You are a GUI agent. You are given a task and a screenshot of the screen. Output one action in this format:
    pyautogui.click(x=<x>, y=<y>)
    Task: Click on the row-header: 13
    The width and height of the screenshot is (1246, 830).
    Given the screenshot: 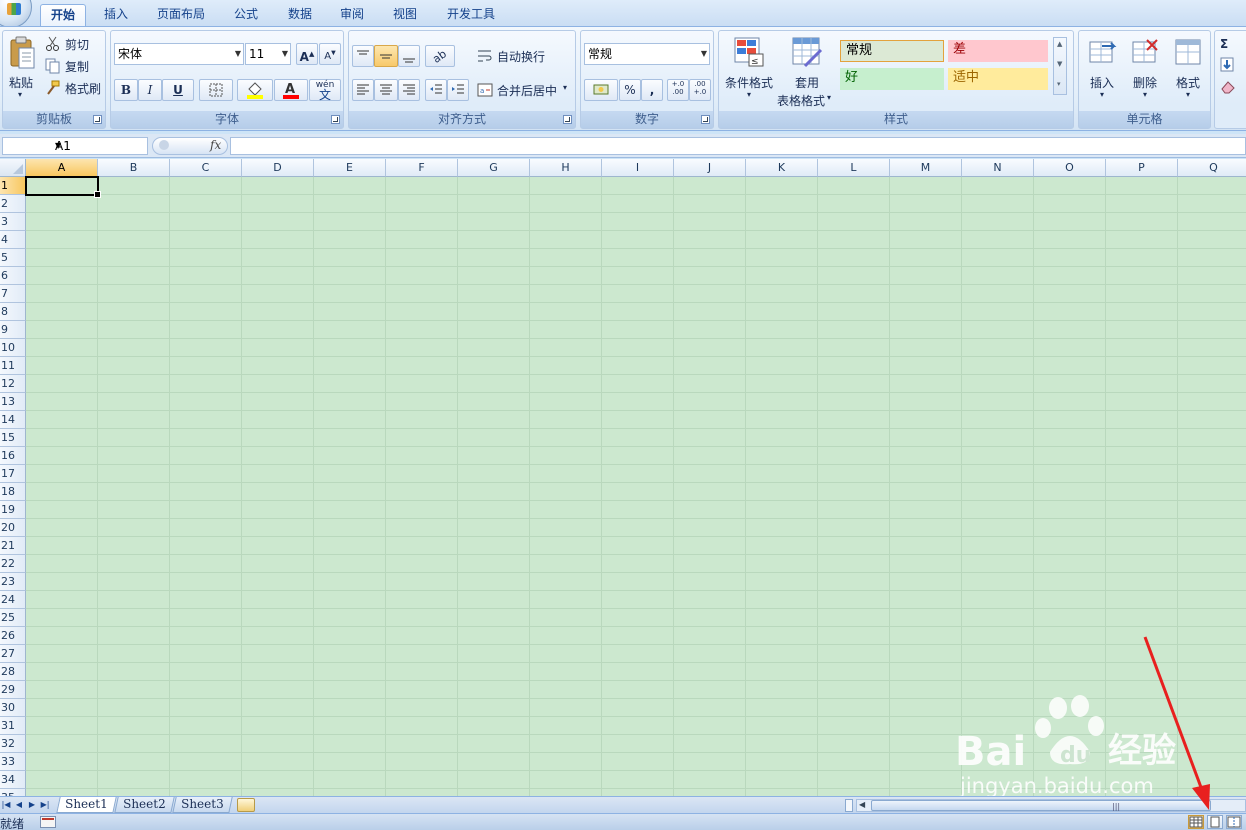 What is the action you would take?
    pyautogui.click(x=13, y=402)
    